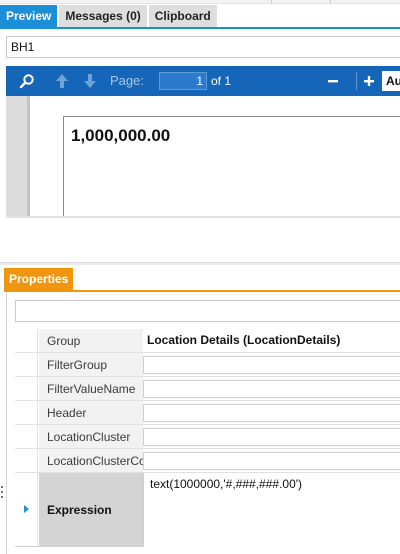 The height and width of the screenshot is (554, 400). What do you see at coordinates (28, 156) in the screenshot?
I see `canvas-margin-shadow` at bounding box center [28, 156].